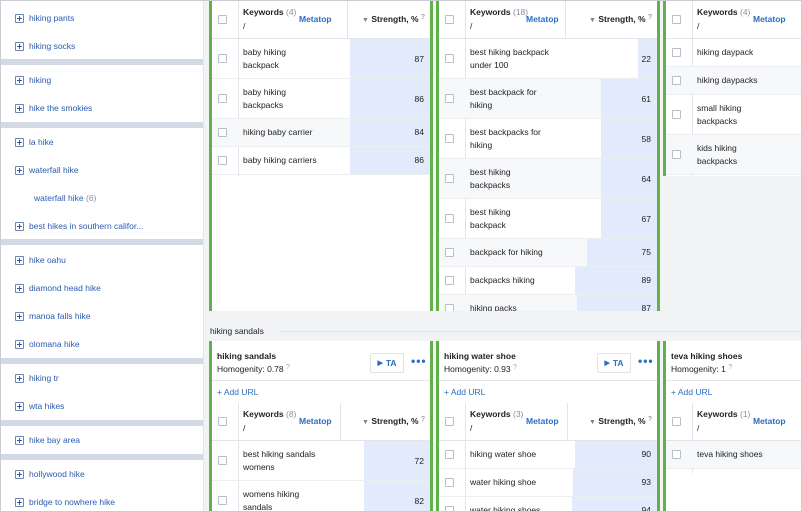 This screenshot has height=512, width=802. Describe the element at coordinates (548, 455) in the screenshot. I see `table-row: hiking water shoe 90` at that location.